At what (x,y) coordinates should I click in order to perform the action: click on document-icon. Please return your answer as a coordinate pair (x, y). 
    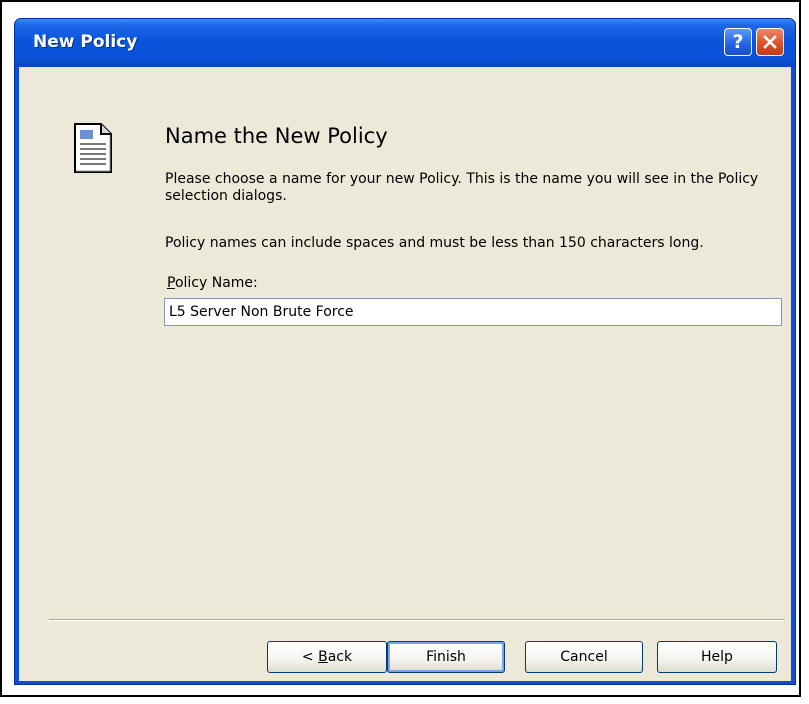
    Looking at the image, I should click on (93, 148).